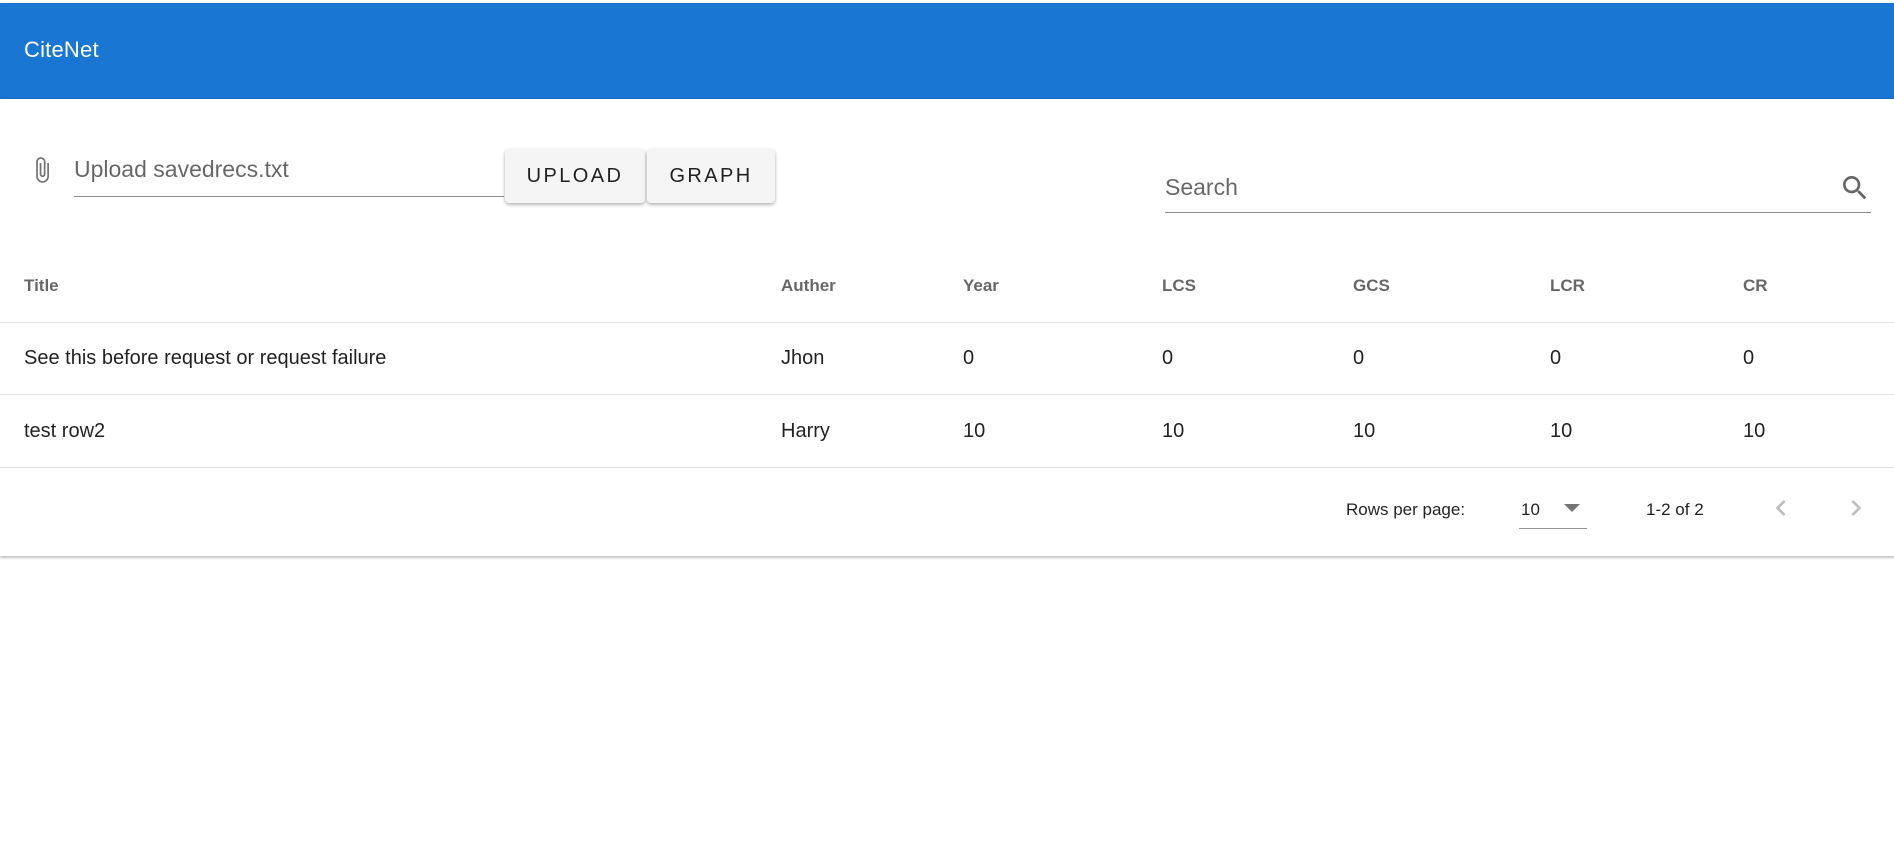 The width and height of the screenshot is (1894, 865). I want to click on page-range-label: 1-2 of 2, so click(1675, 509).